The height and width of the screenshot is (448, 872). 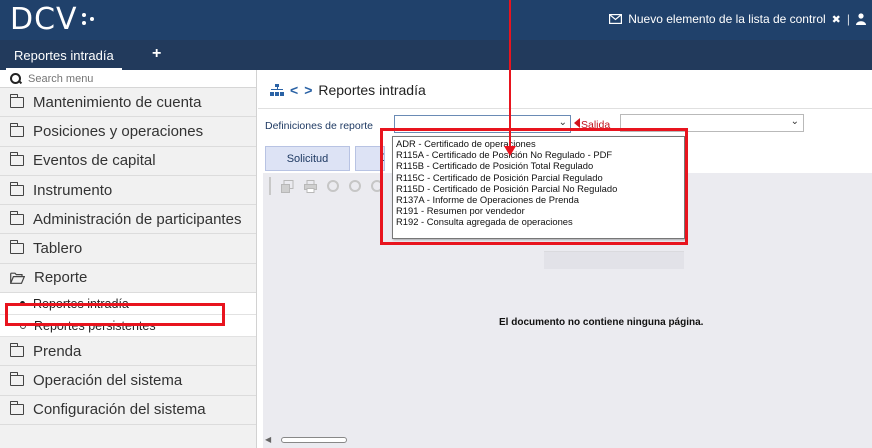 I want to click on sidebar-item-label: Reporte, so click(x=61, y=278).